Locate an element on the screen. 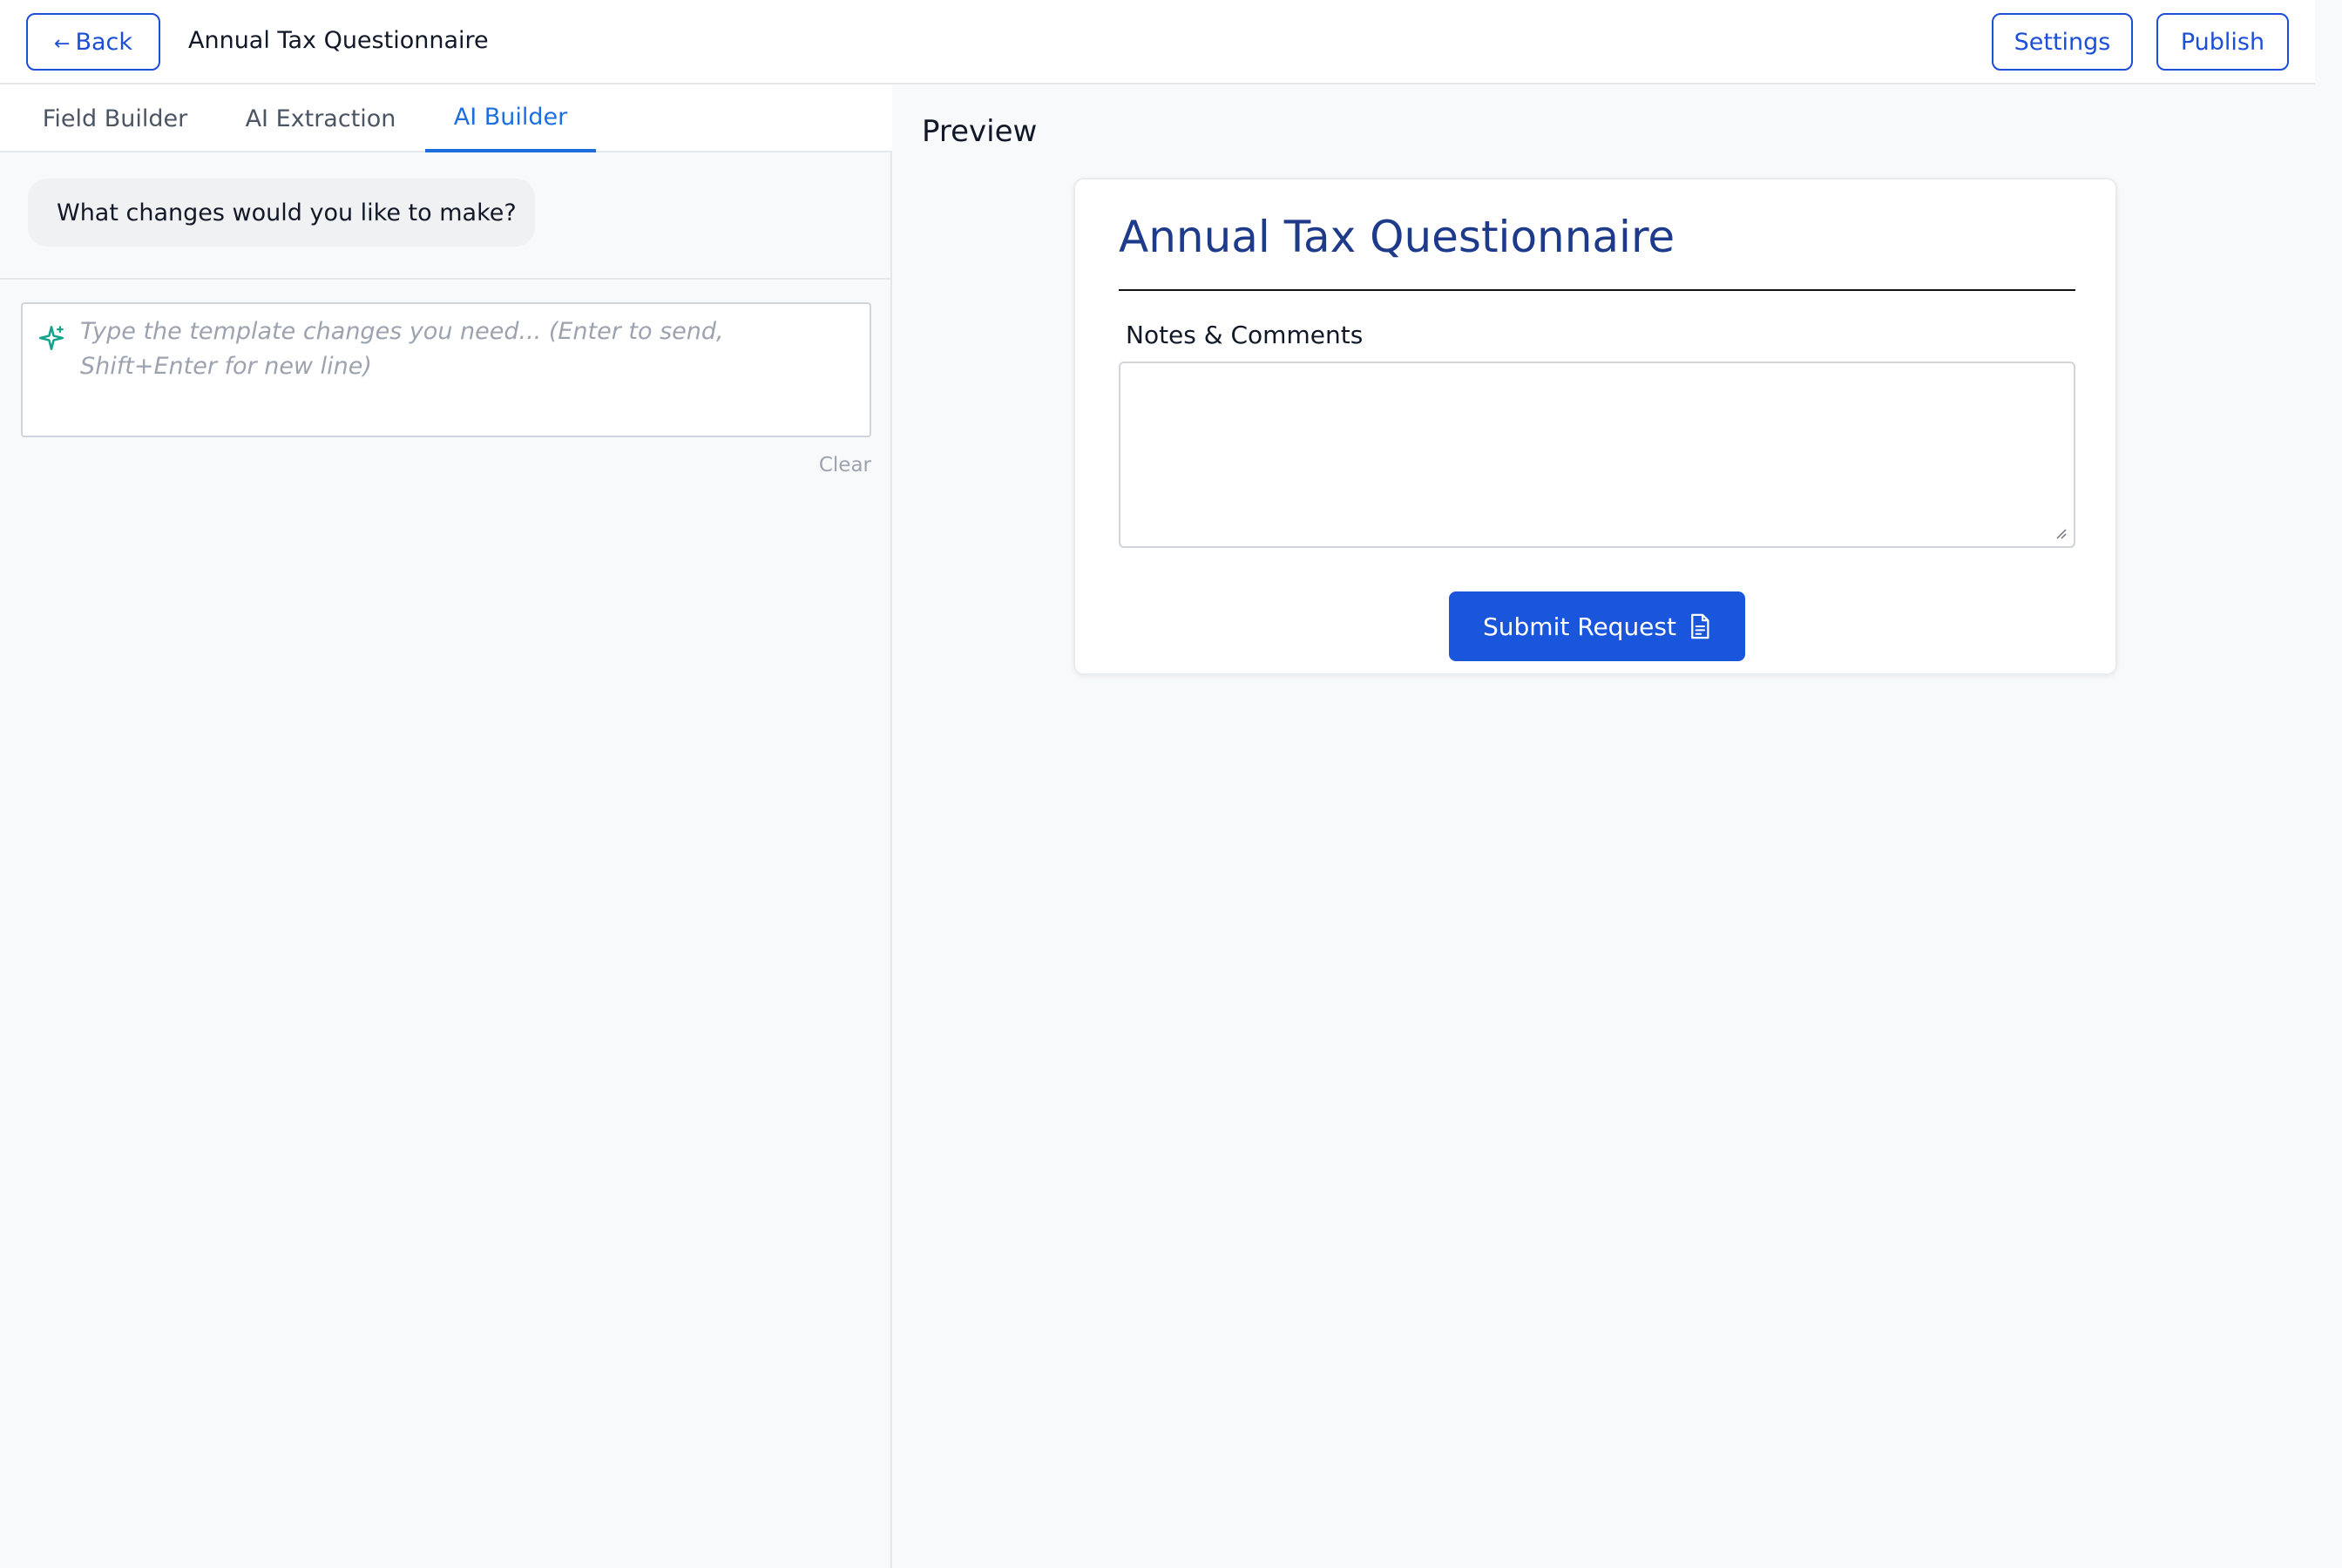 This screenshot has height=1568, width=2342. resize-grip-icon is located at coordinates (2060, 533).